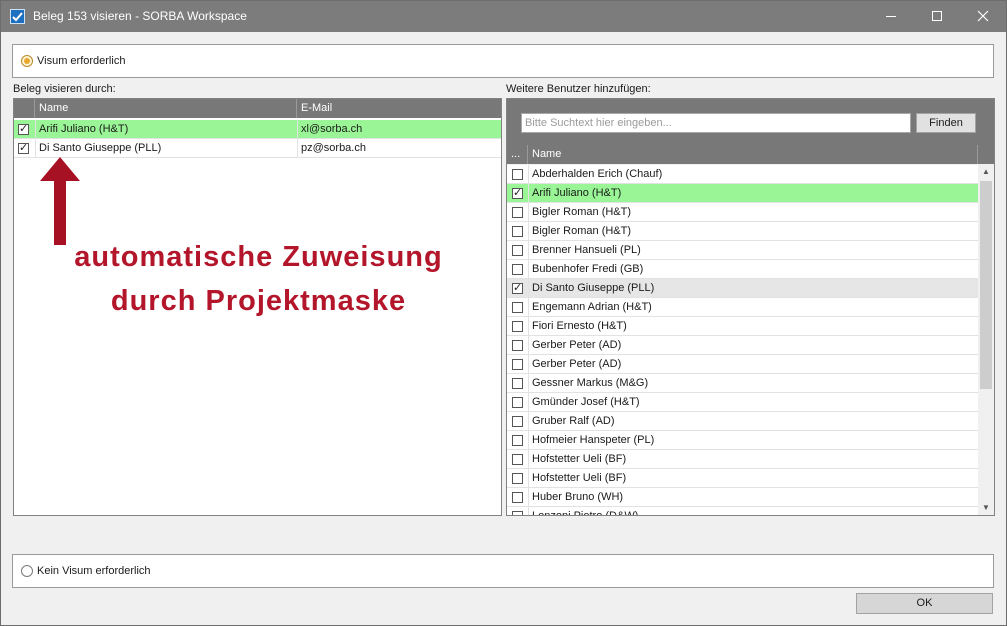  Describe the element at coordinates (742, 307) in the screenshot. I see `list-item: Engemann Adrian (H&T)` at that location.